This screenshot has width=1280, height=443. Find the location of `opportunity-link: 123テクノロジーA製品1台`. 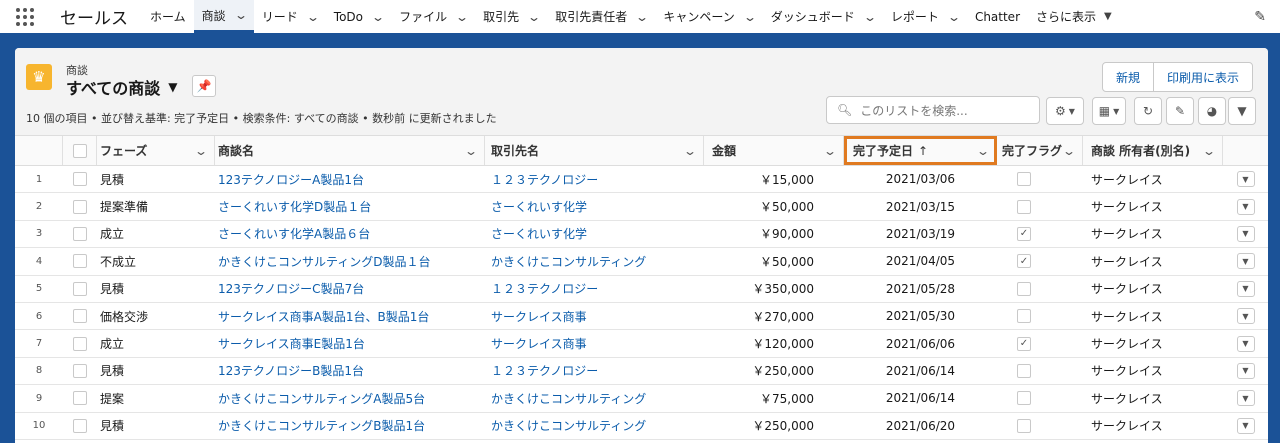

opportunity-link: 123テクノロジーA製品1台 is located at coordinates (350, 179).